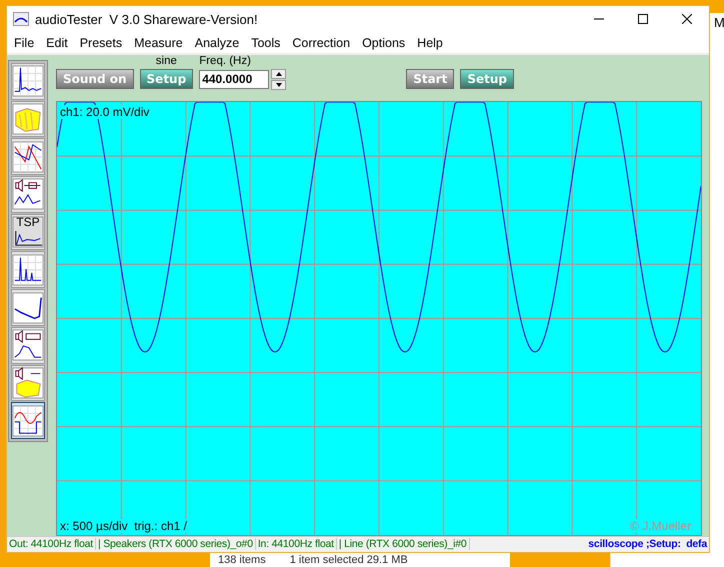 The height and width of the screenshot is (567, 724). Describe the element at coordinates (57, 43) in the screenshot. I see `menu-item: Edit` at that location.